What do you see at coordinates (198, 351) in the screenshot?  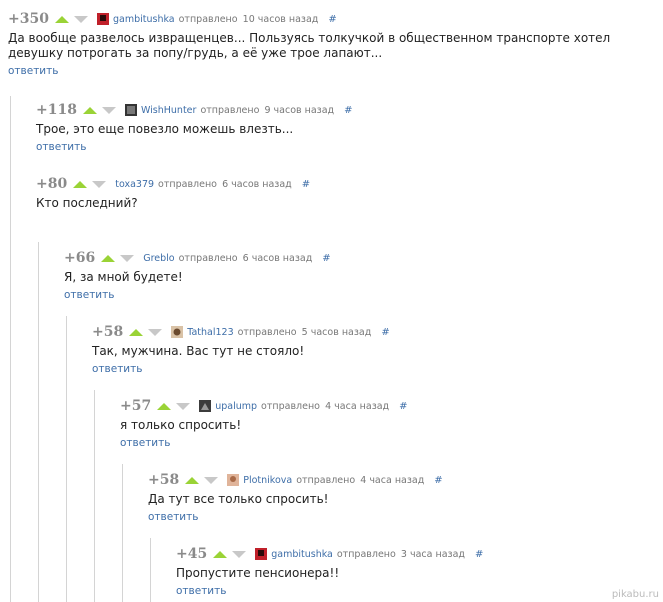 I see `comment-text: Так, мужчина. Вас тут не стояло!` at bounding box center [198, 351].